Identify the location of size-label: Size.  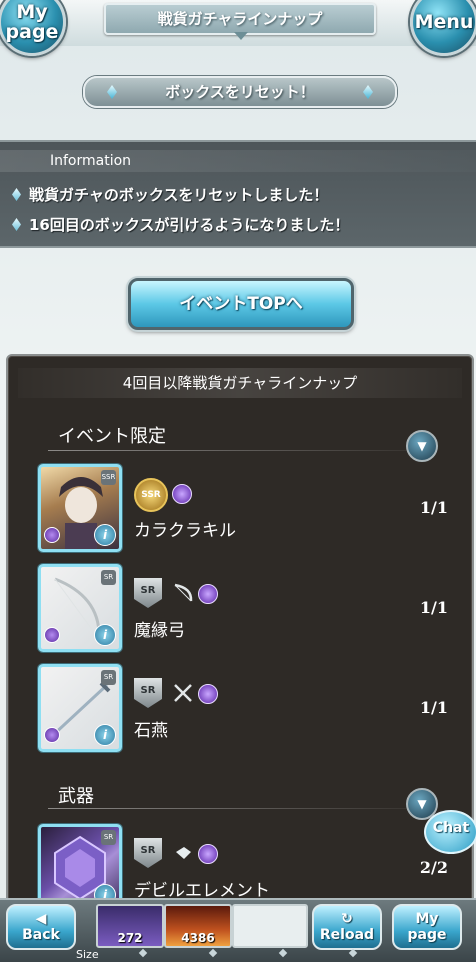
(87, 954).